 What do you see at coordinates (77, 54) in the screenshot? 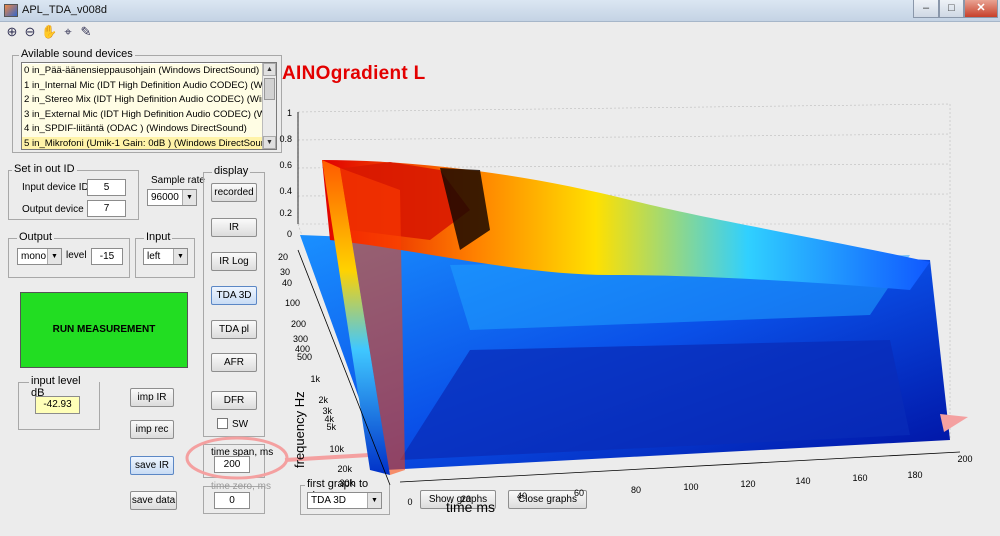
I see `devices-title: Avilable sound devices` at bounding box center [77, 54].